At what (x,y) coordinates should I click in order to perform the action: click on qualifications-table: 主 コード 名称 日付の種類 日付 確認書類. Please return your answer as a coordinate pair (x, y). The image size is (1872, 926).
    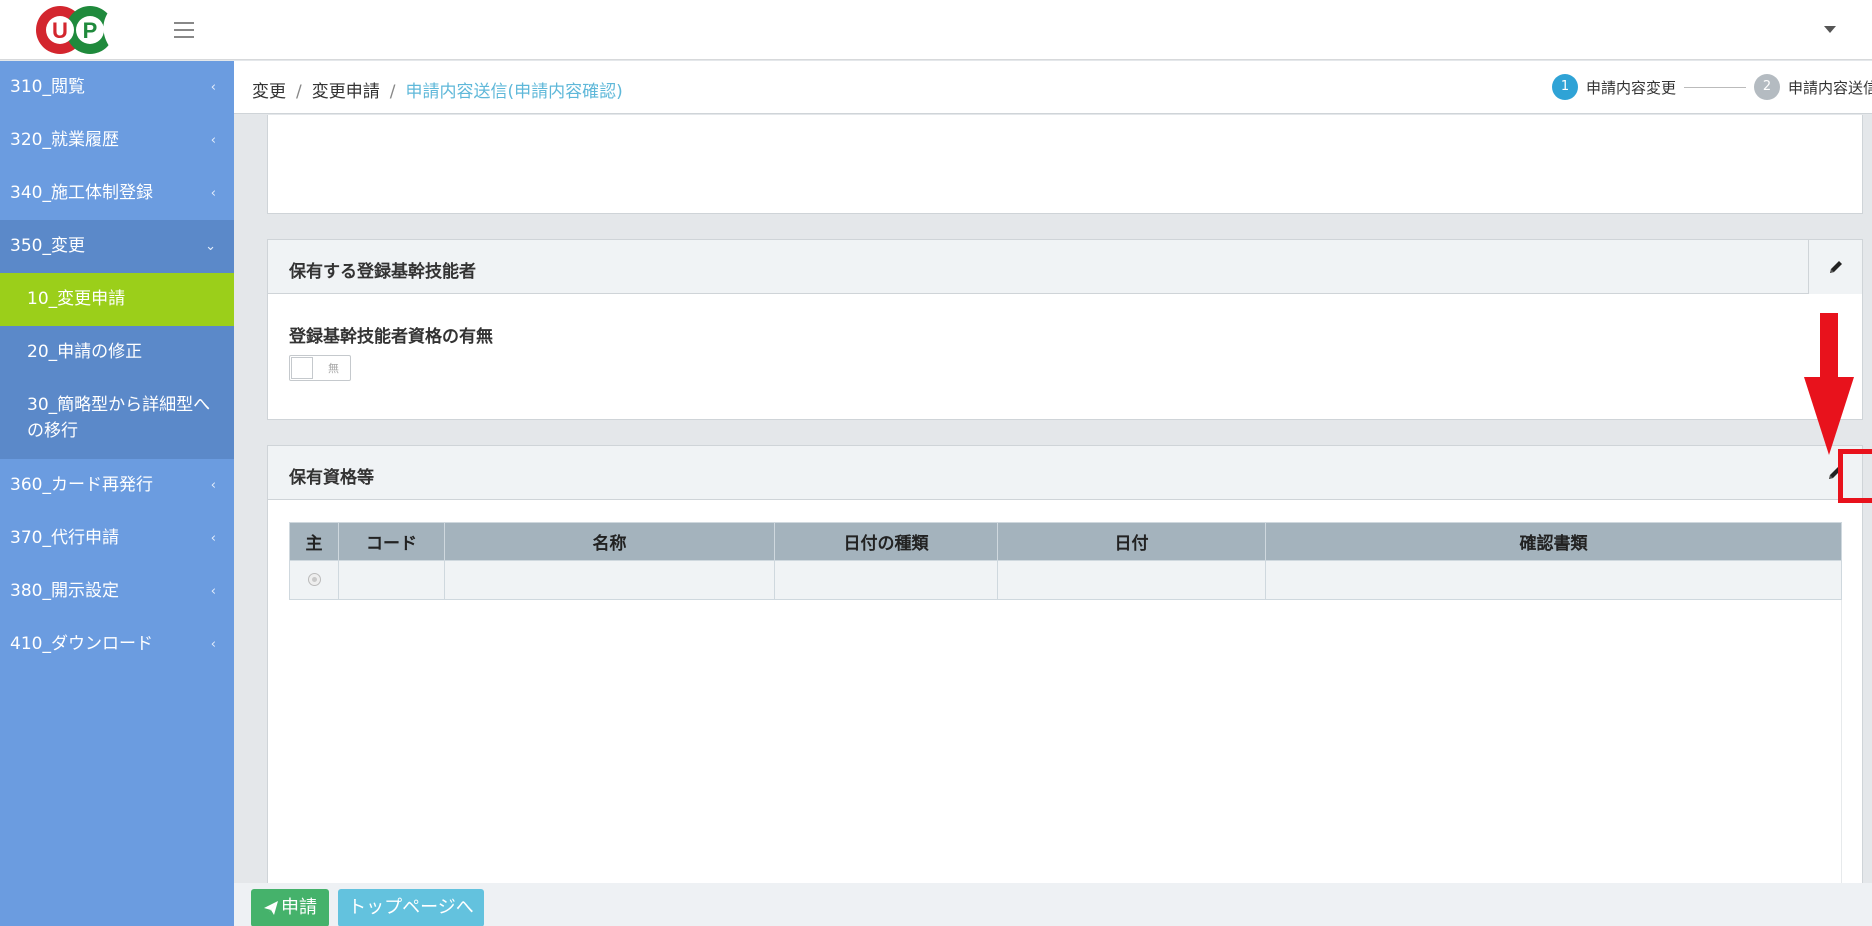
    Looking at the image, I should click on (1065, 561).